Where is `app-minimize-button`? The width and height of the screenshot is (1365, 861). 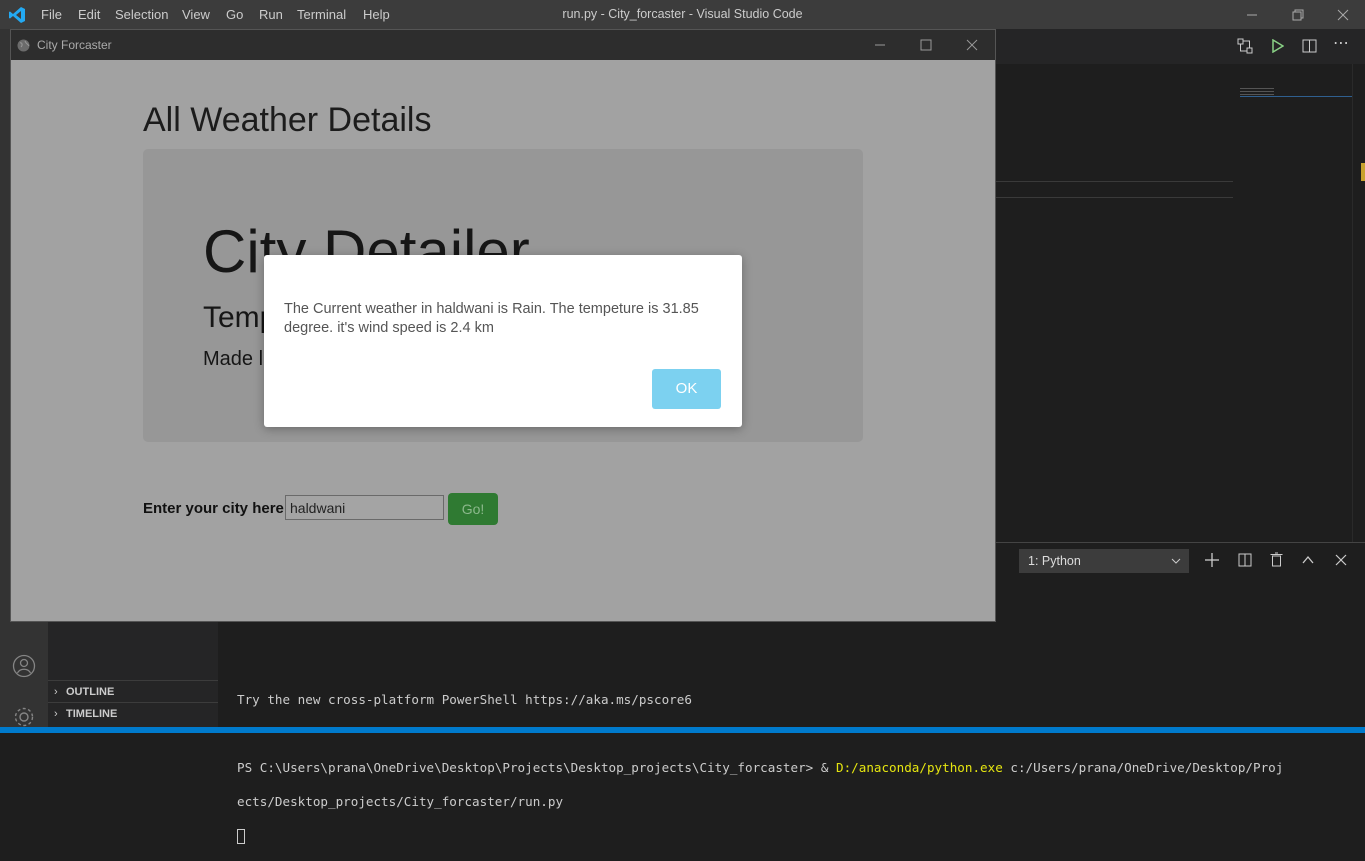
app-minimize-button is located at coordinates (880, 45).